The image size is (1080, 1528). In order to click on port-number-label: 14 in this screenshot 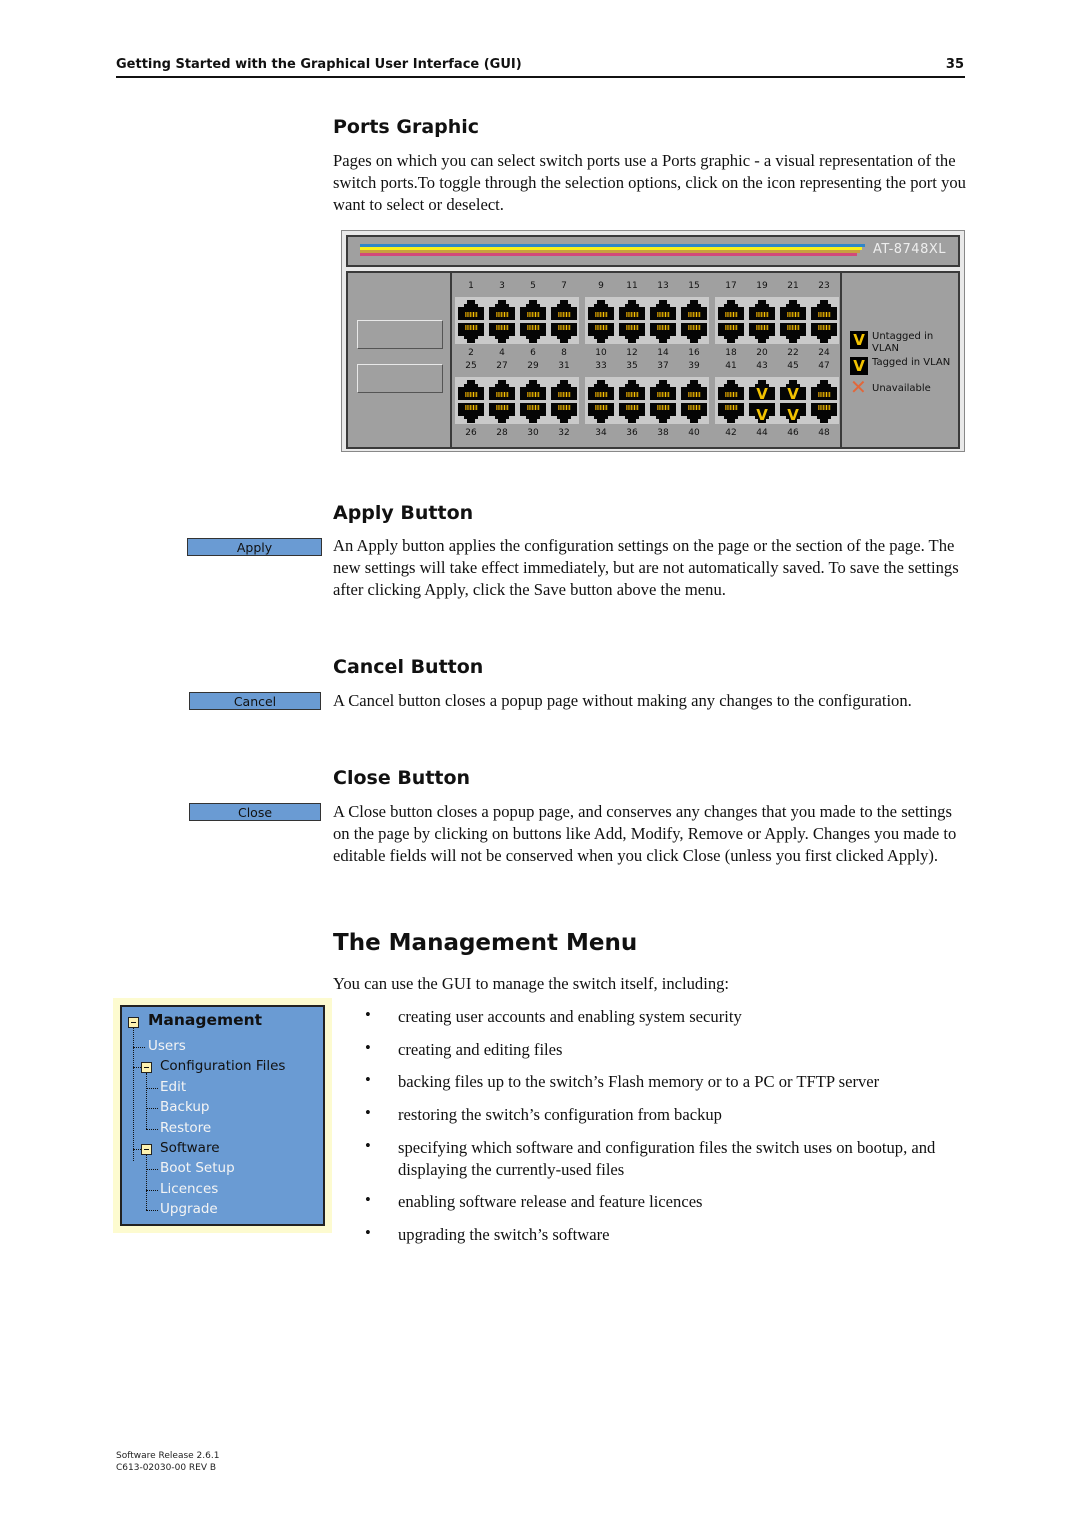, I will do `click(663, 353)`.